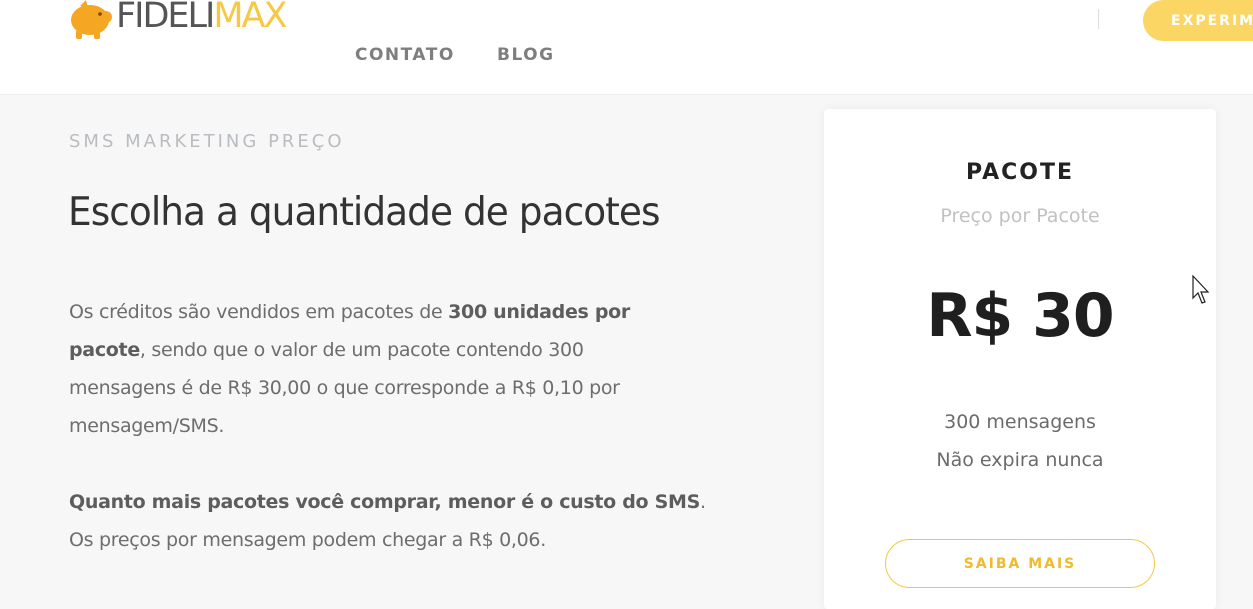  I want to click on logo-text: FIDELIMAX, so click(201, 18).